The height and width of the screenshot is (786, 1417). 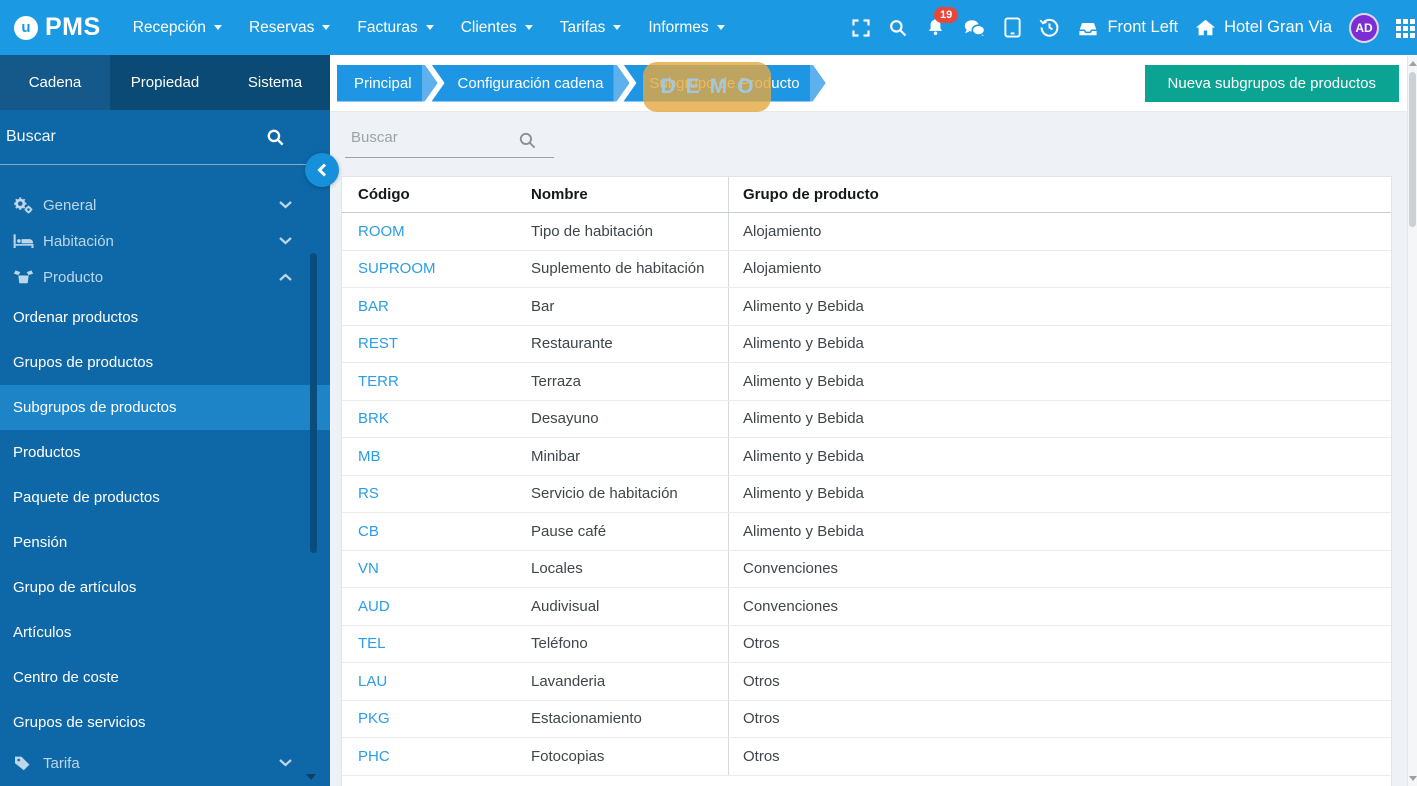 I want to click on breadcrumb-principal: Principal, so click(x=387, y=83).